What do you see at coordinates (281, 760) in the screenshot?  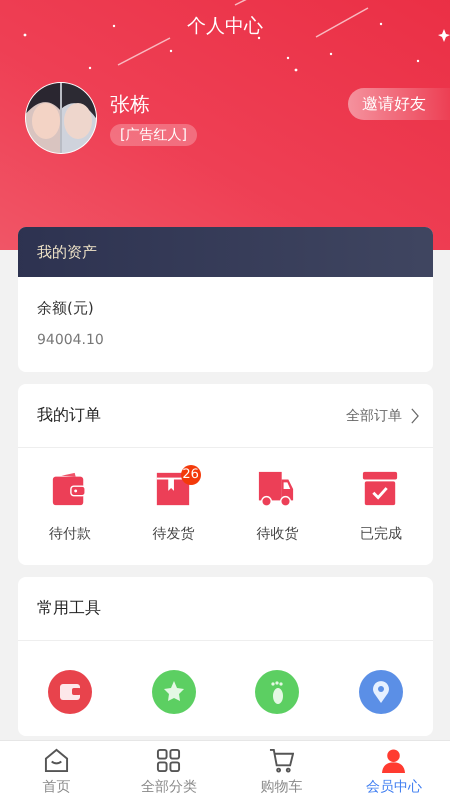 I see `cart-icon` at bounding box center [281, 760].